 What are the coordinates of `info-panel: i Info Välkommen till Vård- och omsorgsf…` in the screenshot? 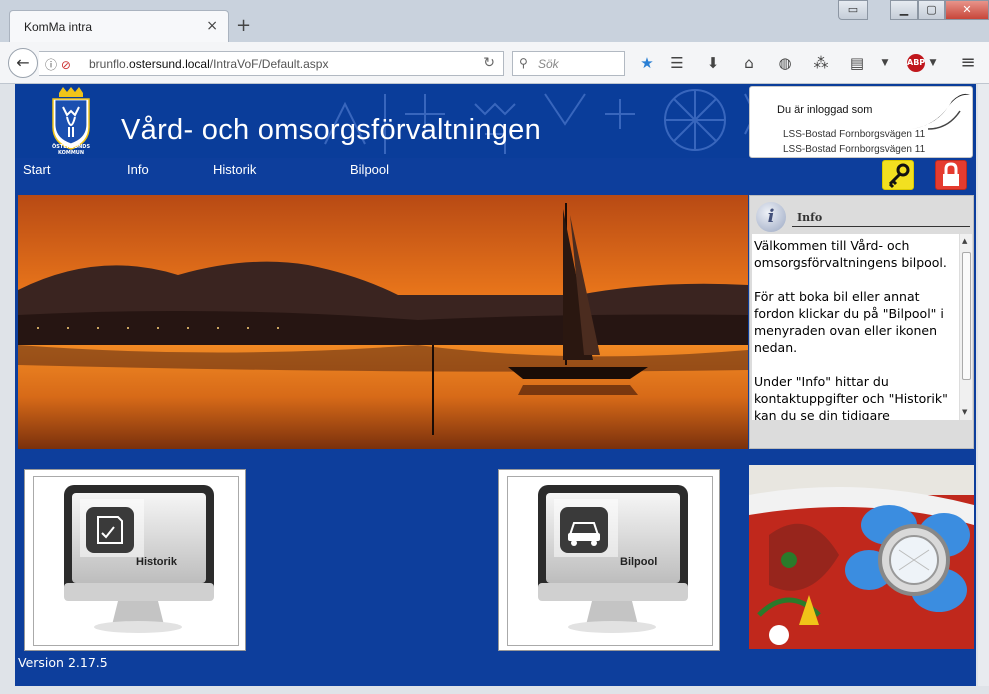 It's located at (861, 322).